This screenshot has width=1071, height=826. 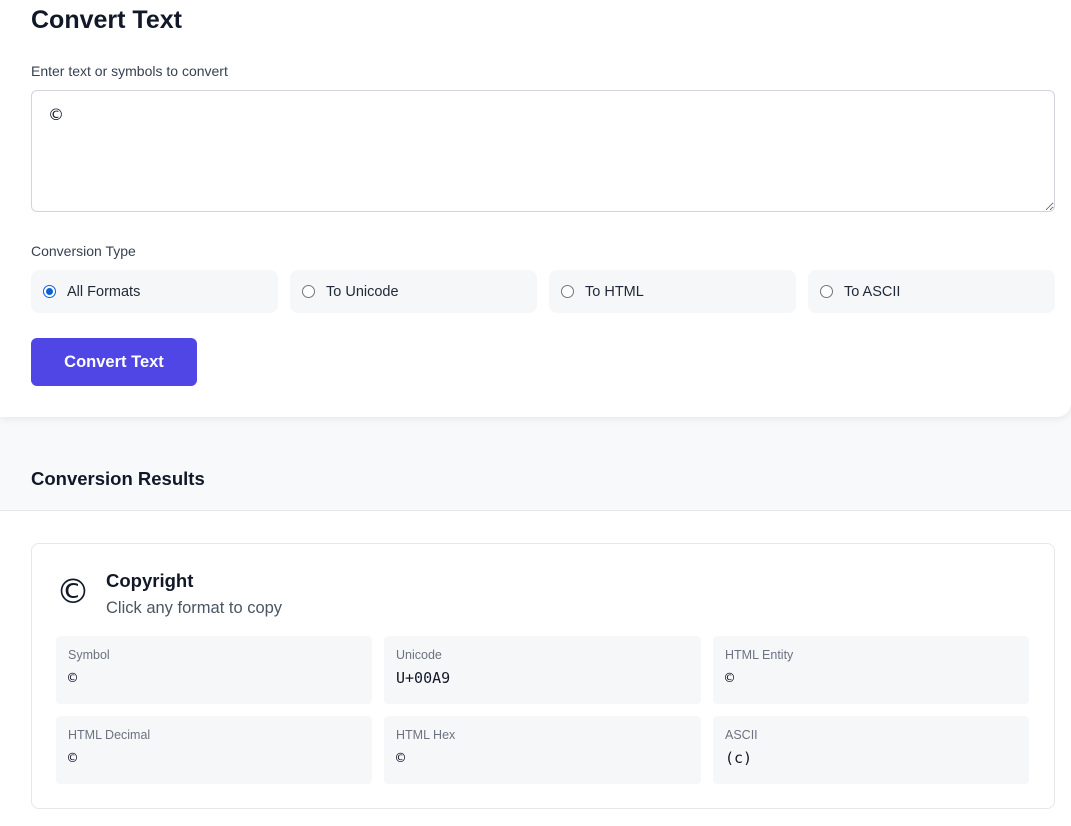 What do you see at coordinates (114, 362) in the screenshot?
I see `convert-button: Convert Text` at bounding box center [114, 362].